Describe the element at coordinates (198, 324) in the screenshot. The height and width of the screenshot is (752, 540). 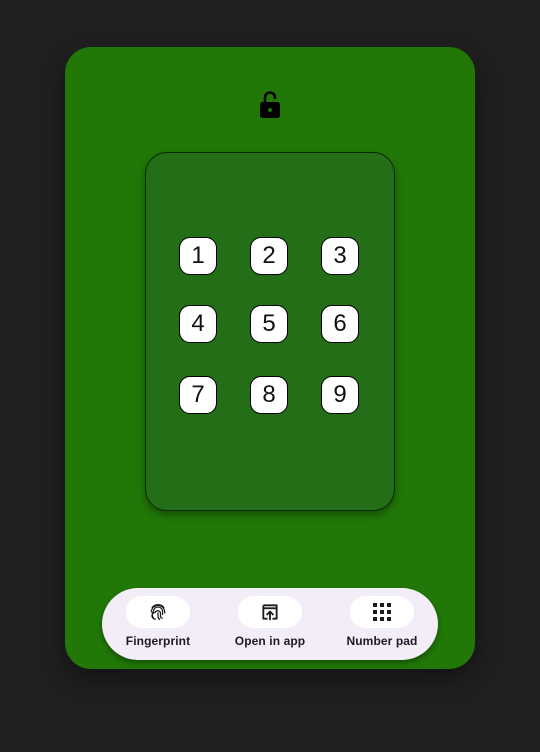
I see `key-4: 4` at that location.